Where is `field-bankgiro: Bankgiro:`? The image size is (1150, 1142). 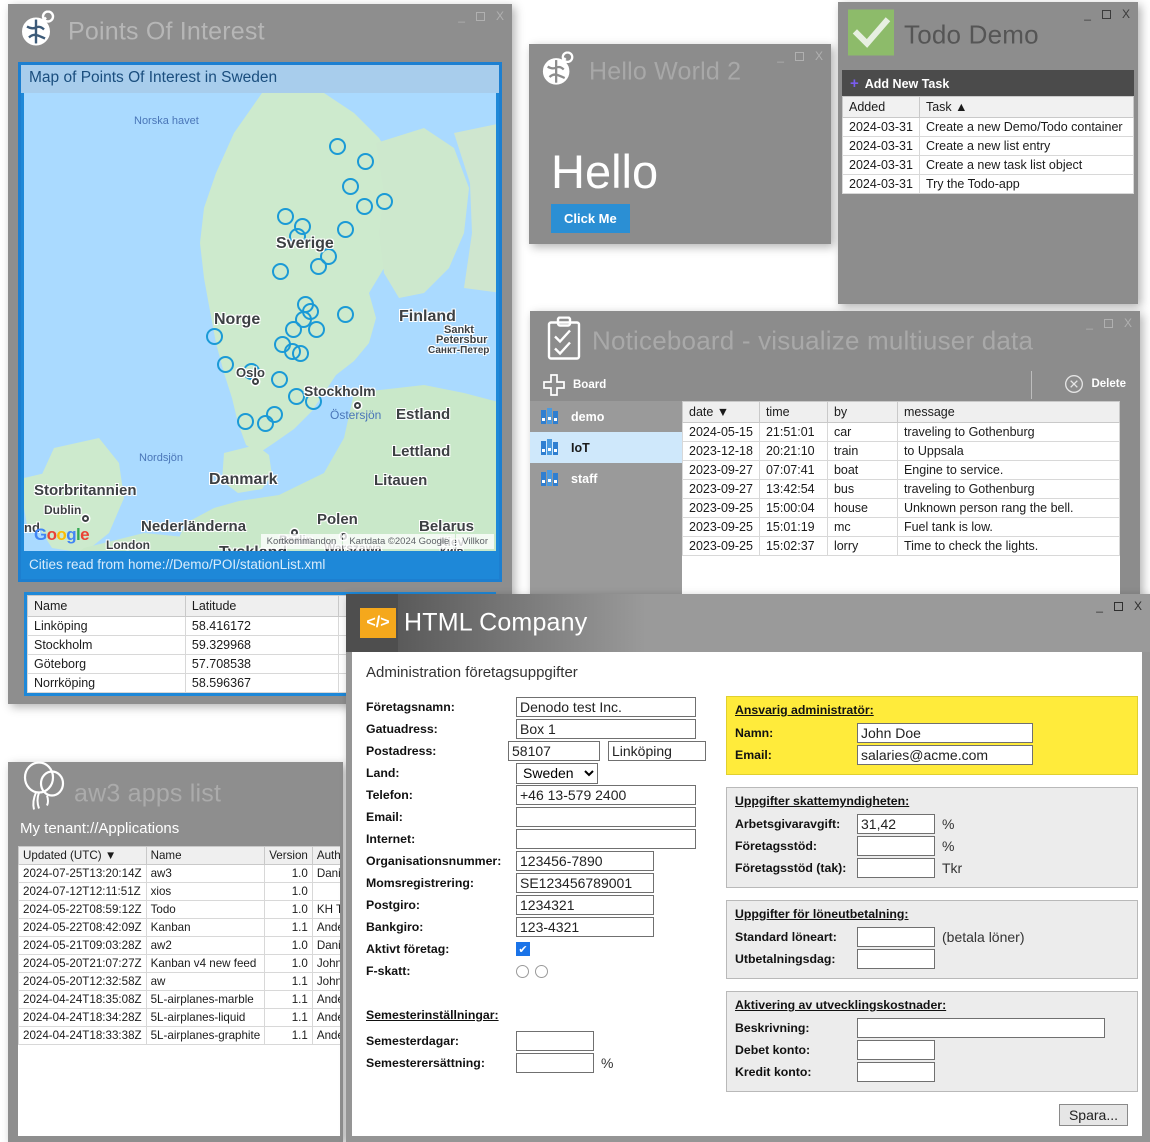 field-bankgiro: Bankgiro: is located at coordinates (536, 927).